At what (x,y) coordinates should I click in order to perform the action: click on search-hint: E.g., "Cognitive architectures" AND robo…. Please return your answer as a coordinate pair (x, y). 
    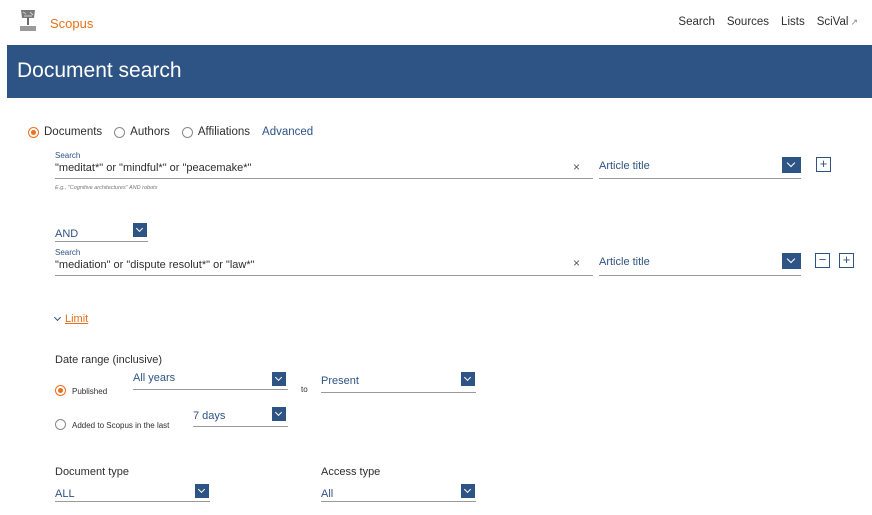
    Looking at the image, I should click on (106, 188).